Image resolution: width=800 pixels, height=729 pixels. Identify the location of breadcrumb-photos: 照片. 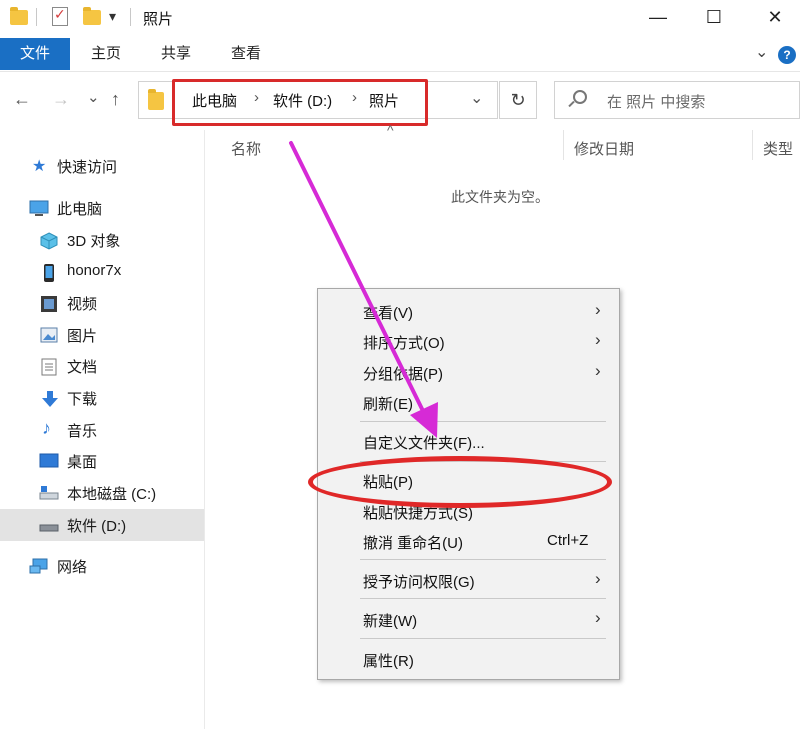
(384, 100).